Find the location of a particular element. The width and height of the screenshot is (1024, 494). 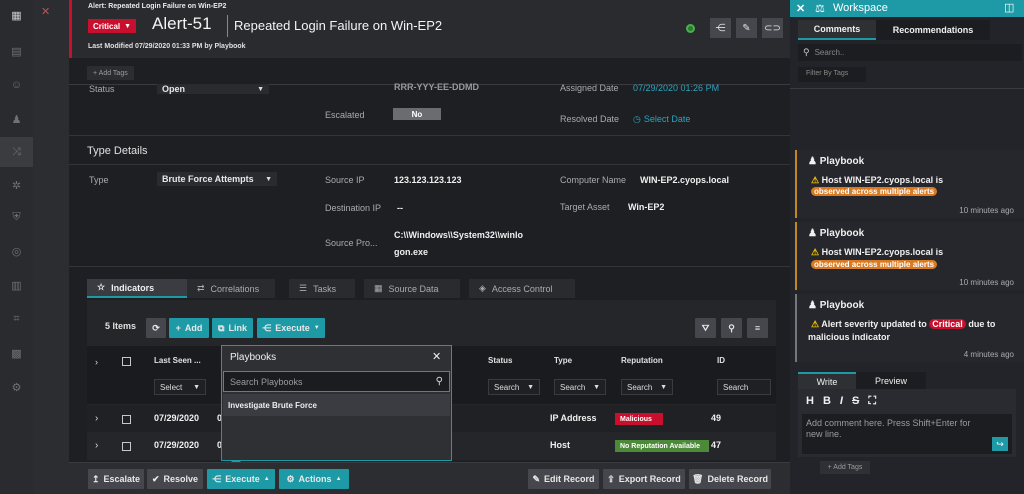

playbook-item: Investigate Brute Force is located at coordinates (336, 405).